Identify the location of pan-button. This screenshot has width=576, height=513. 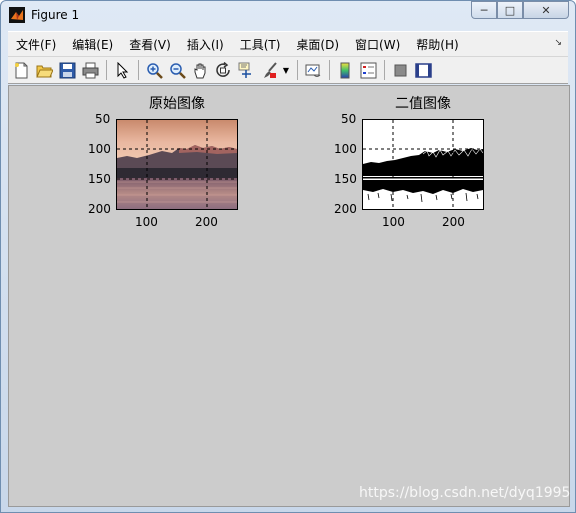
(200, 70).